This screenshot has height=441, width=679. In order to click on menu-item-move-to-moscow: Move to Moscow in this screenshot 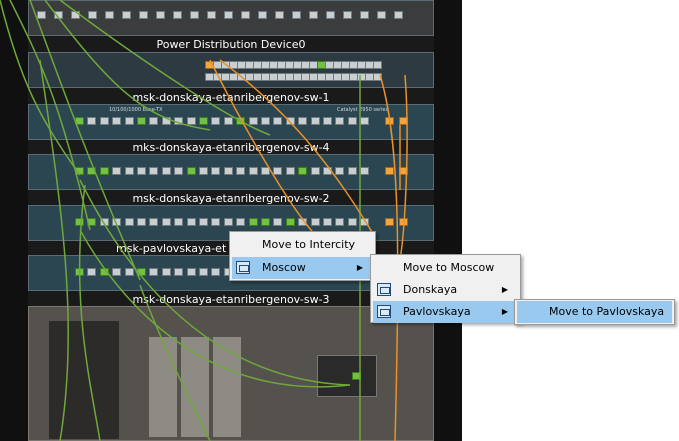, I will do `click(445, 268)`.